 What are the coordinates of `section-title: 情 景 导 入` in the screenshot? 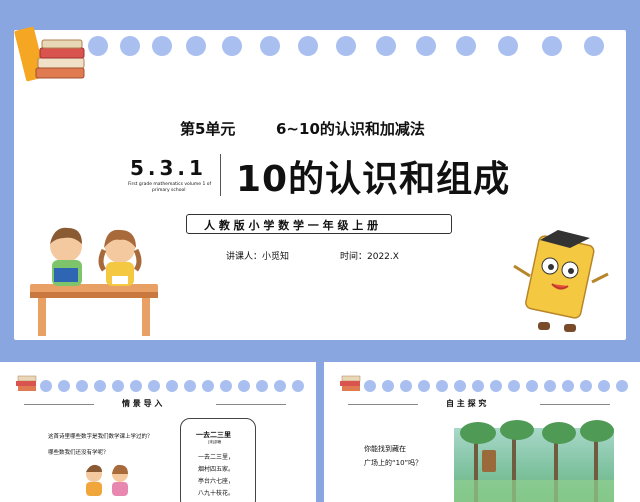 It's located at (142, 403).